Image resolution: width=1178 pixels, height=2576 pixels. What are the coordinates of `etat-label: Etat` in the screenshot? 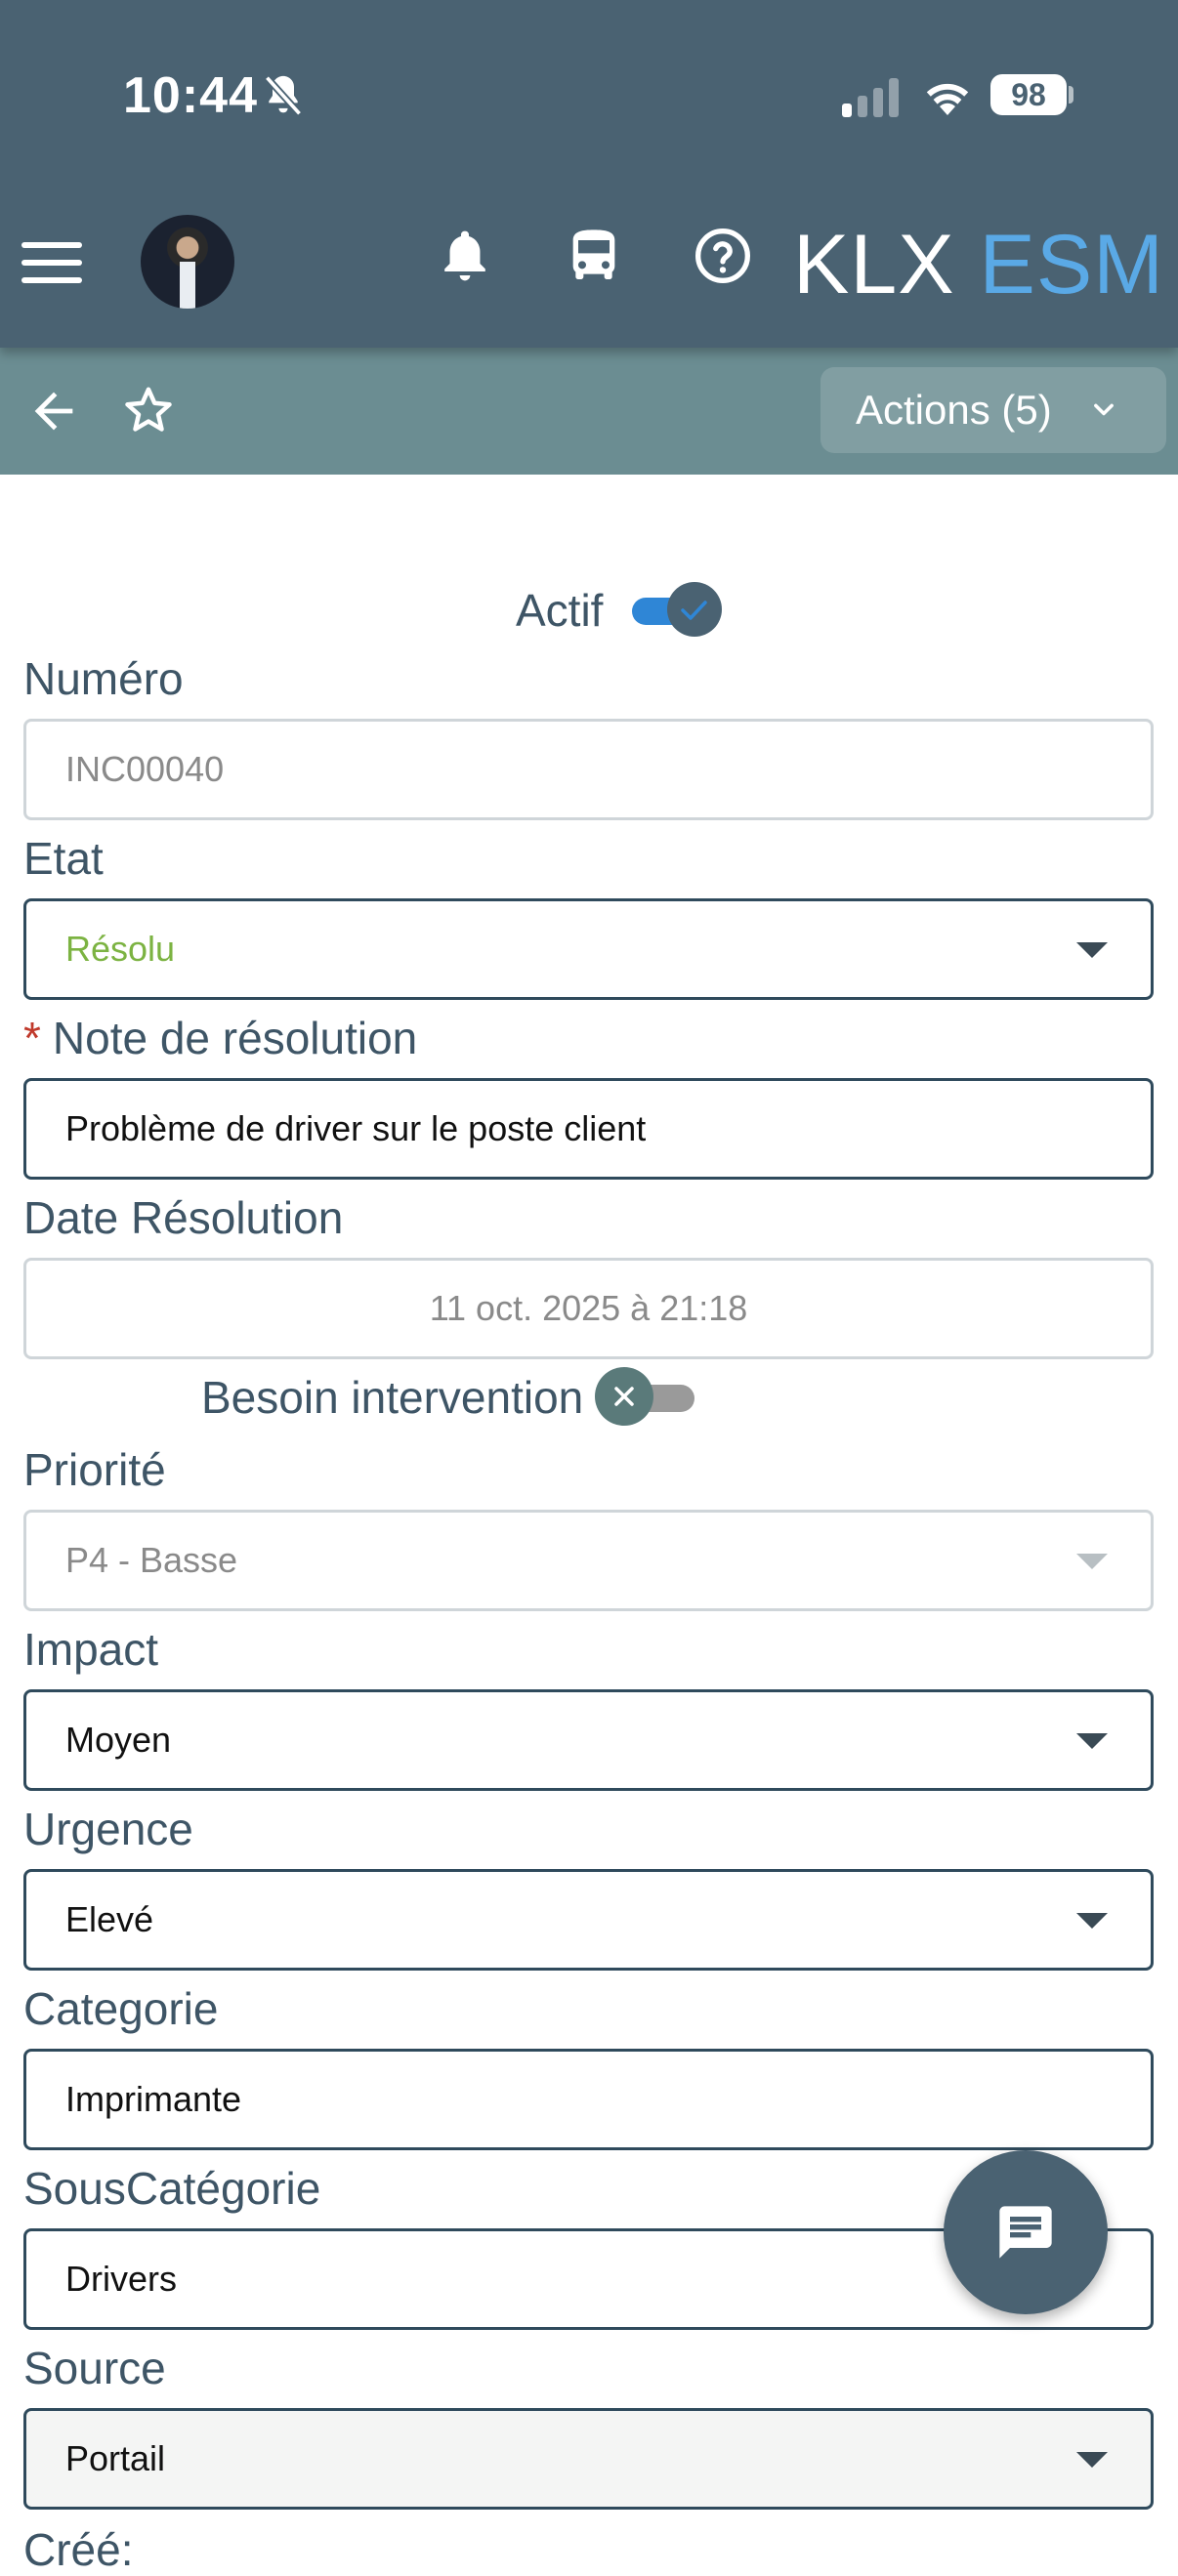 It's located at (63, 858).